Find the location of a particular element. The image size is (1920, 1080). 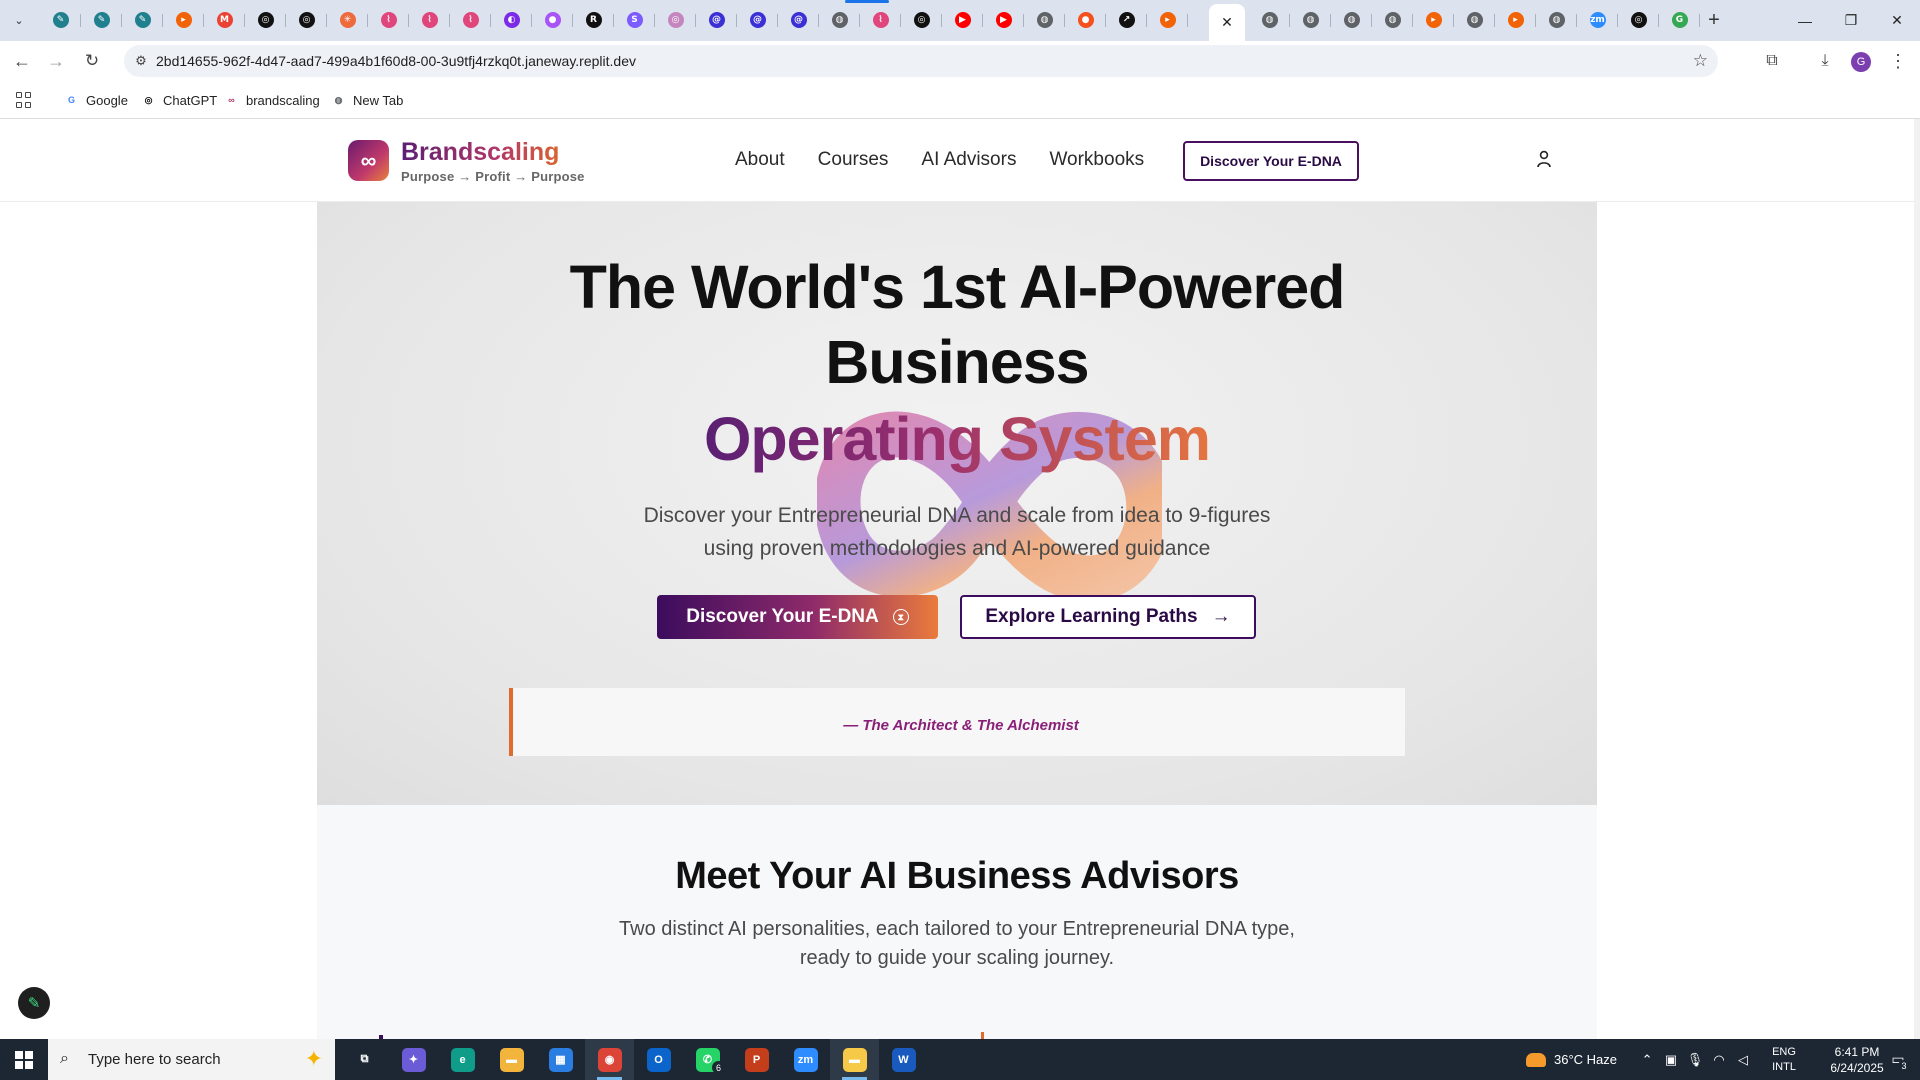

tab-search-chevron-icon: ⌄ is located at coordinates (19, 20).